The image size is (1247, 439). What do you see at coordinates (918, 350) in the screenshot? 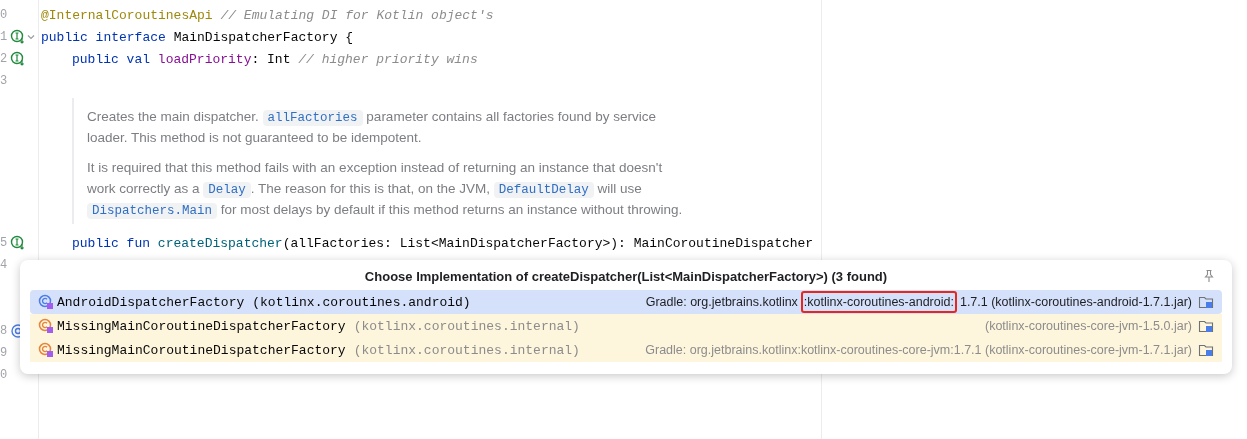
I see `library-location: Gradle: org.jetbrains.kotlinx:kotlinx-coroutines-core-jvm:1.7.1 (kotlinx-coroutines-core-jvm-1.7.1.jar)` at bounding box center [918, 350].